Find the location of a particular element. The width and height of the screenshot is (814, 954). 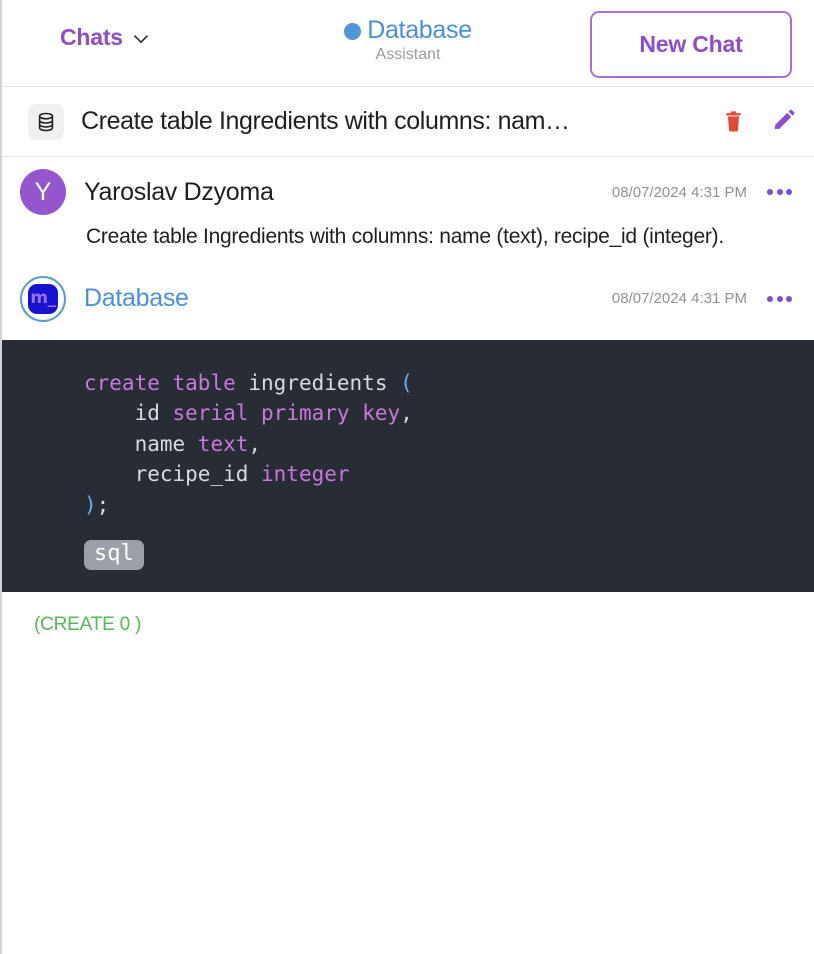

assistant-name: Database is located at coordinates (419, 30).